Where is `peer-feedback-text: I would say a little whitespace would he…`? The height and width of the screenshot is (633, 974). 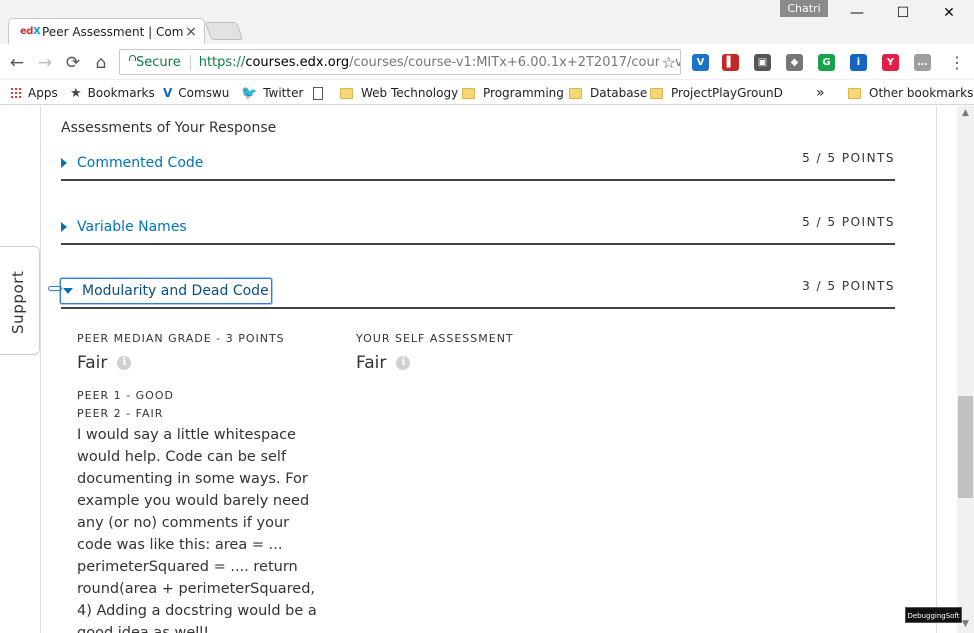 peer-feedback-text: I would say a little whitespace would he… is located at coordinates (197, 530).